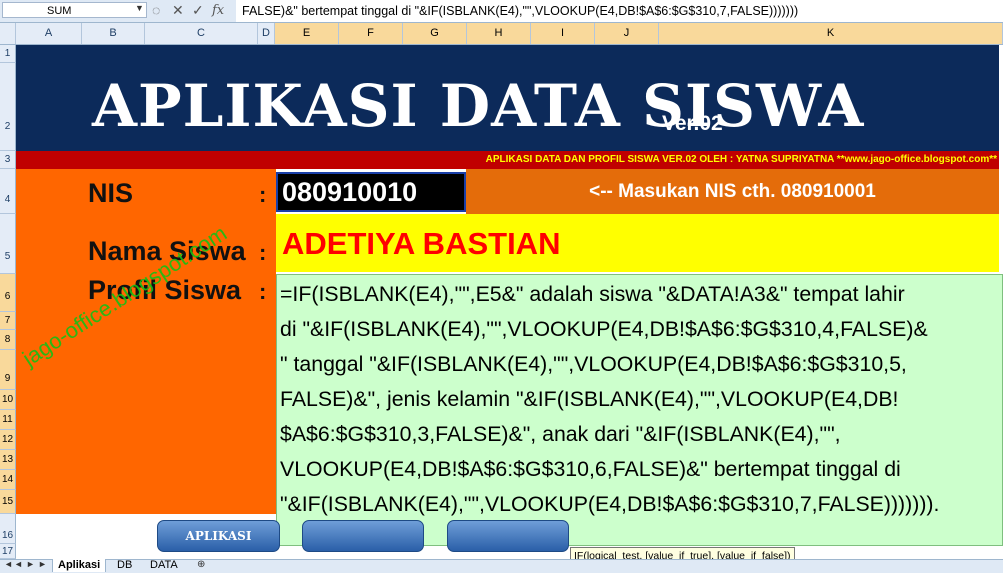  What do you see at coordinates (8, 370) in the screenshot?
I see `row-header-9: 9` at bounding box center [8, 370].